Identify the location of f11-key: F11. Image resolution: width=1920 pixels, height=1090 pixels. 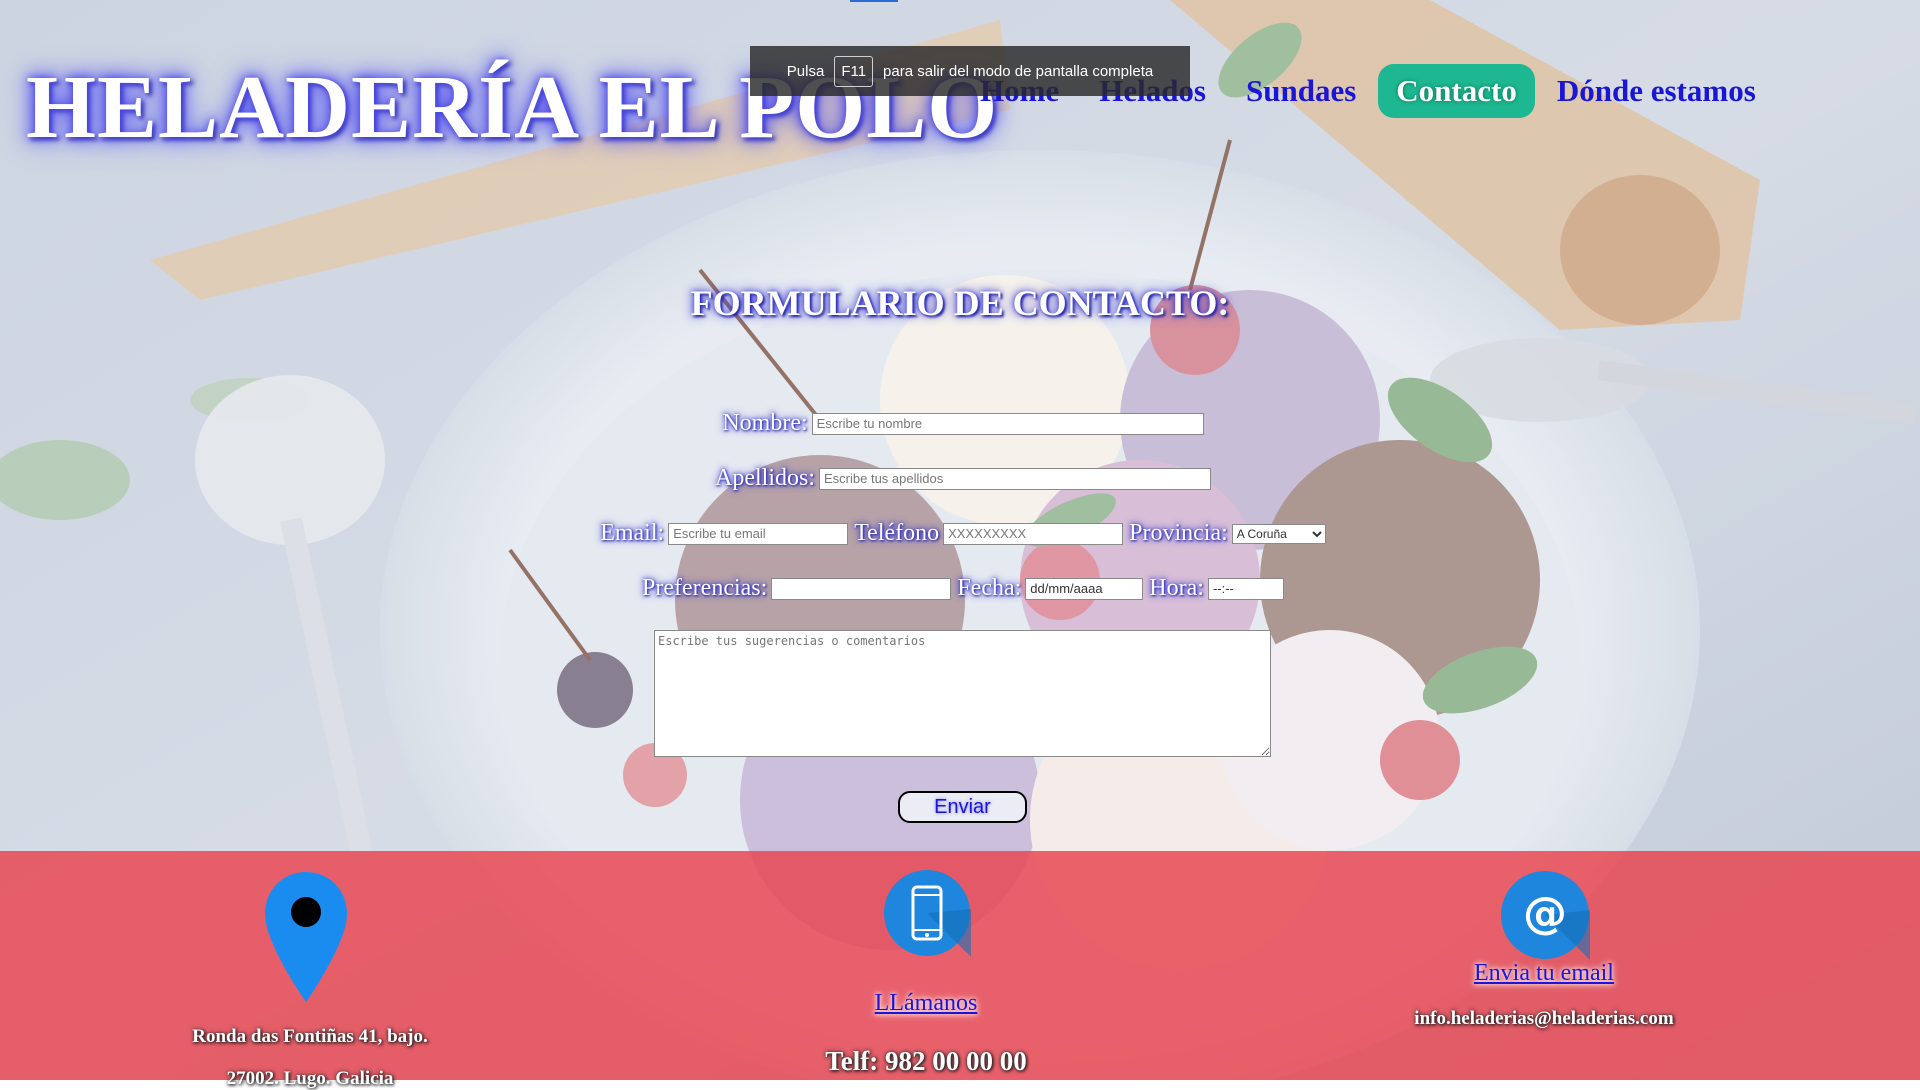
(854, 71).